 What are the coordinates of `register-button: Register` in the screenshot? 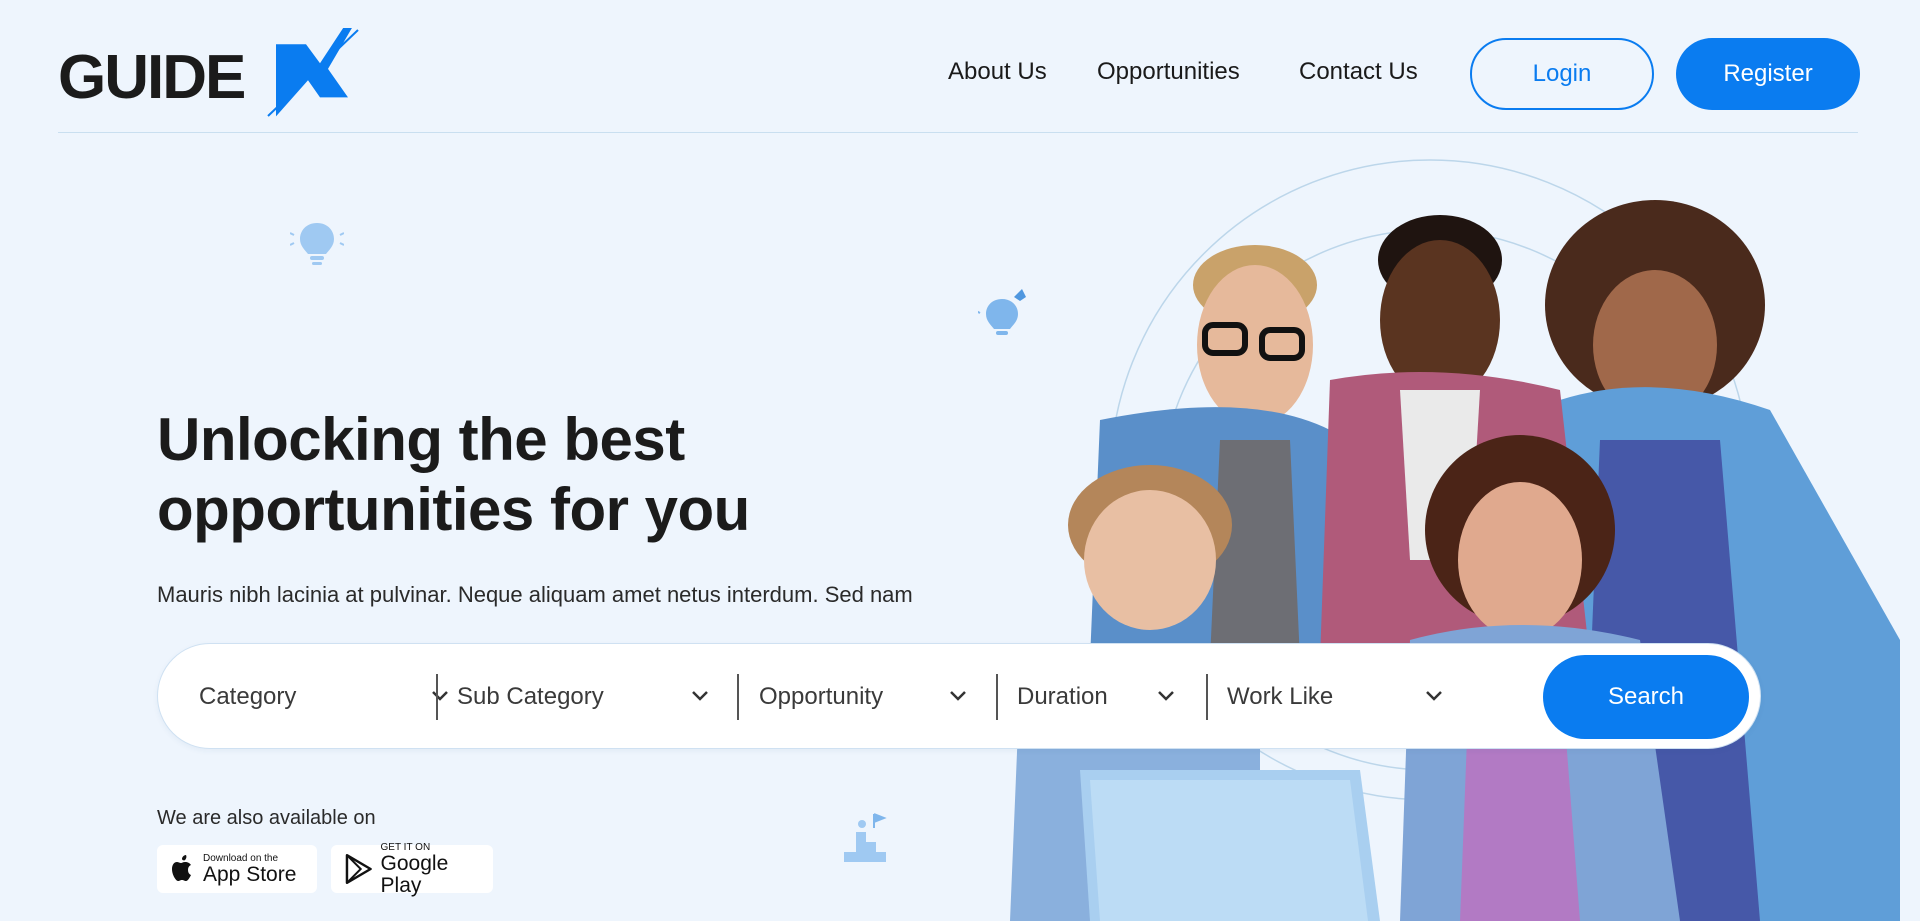 It's located at (1768, 74).